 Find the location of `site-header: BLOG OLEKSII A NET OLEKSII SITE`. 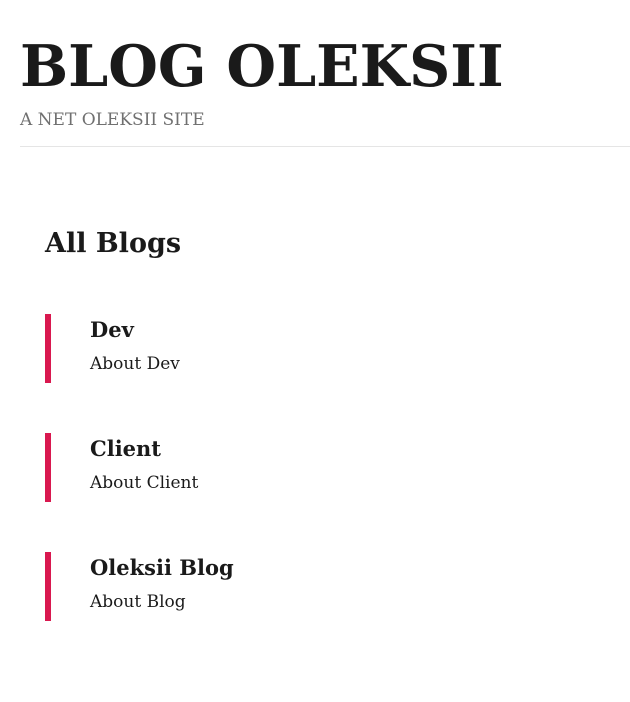

site-header: BLOG OLEKSII A NET OLEKSII SITE is located at coordinates (325, 81).